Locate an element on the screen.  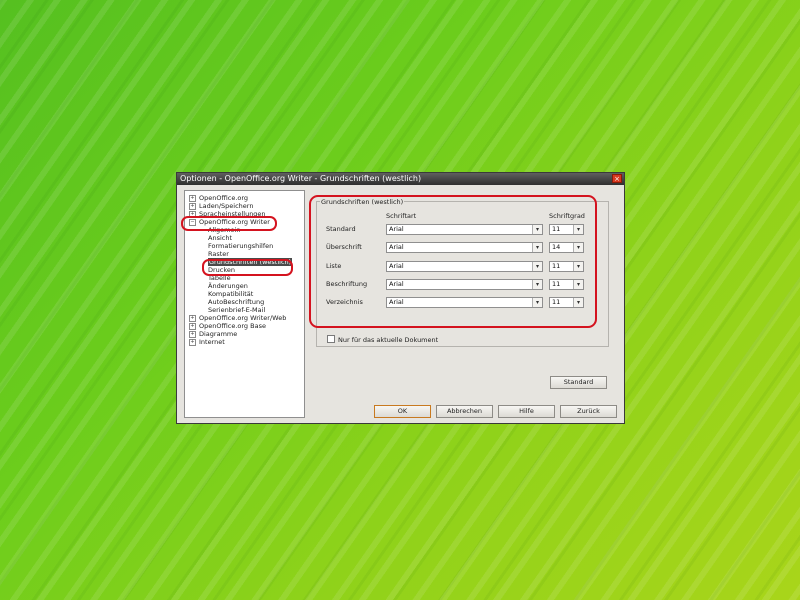
standard-button: Standard is located at coordinates (578, 382).